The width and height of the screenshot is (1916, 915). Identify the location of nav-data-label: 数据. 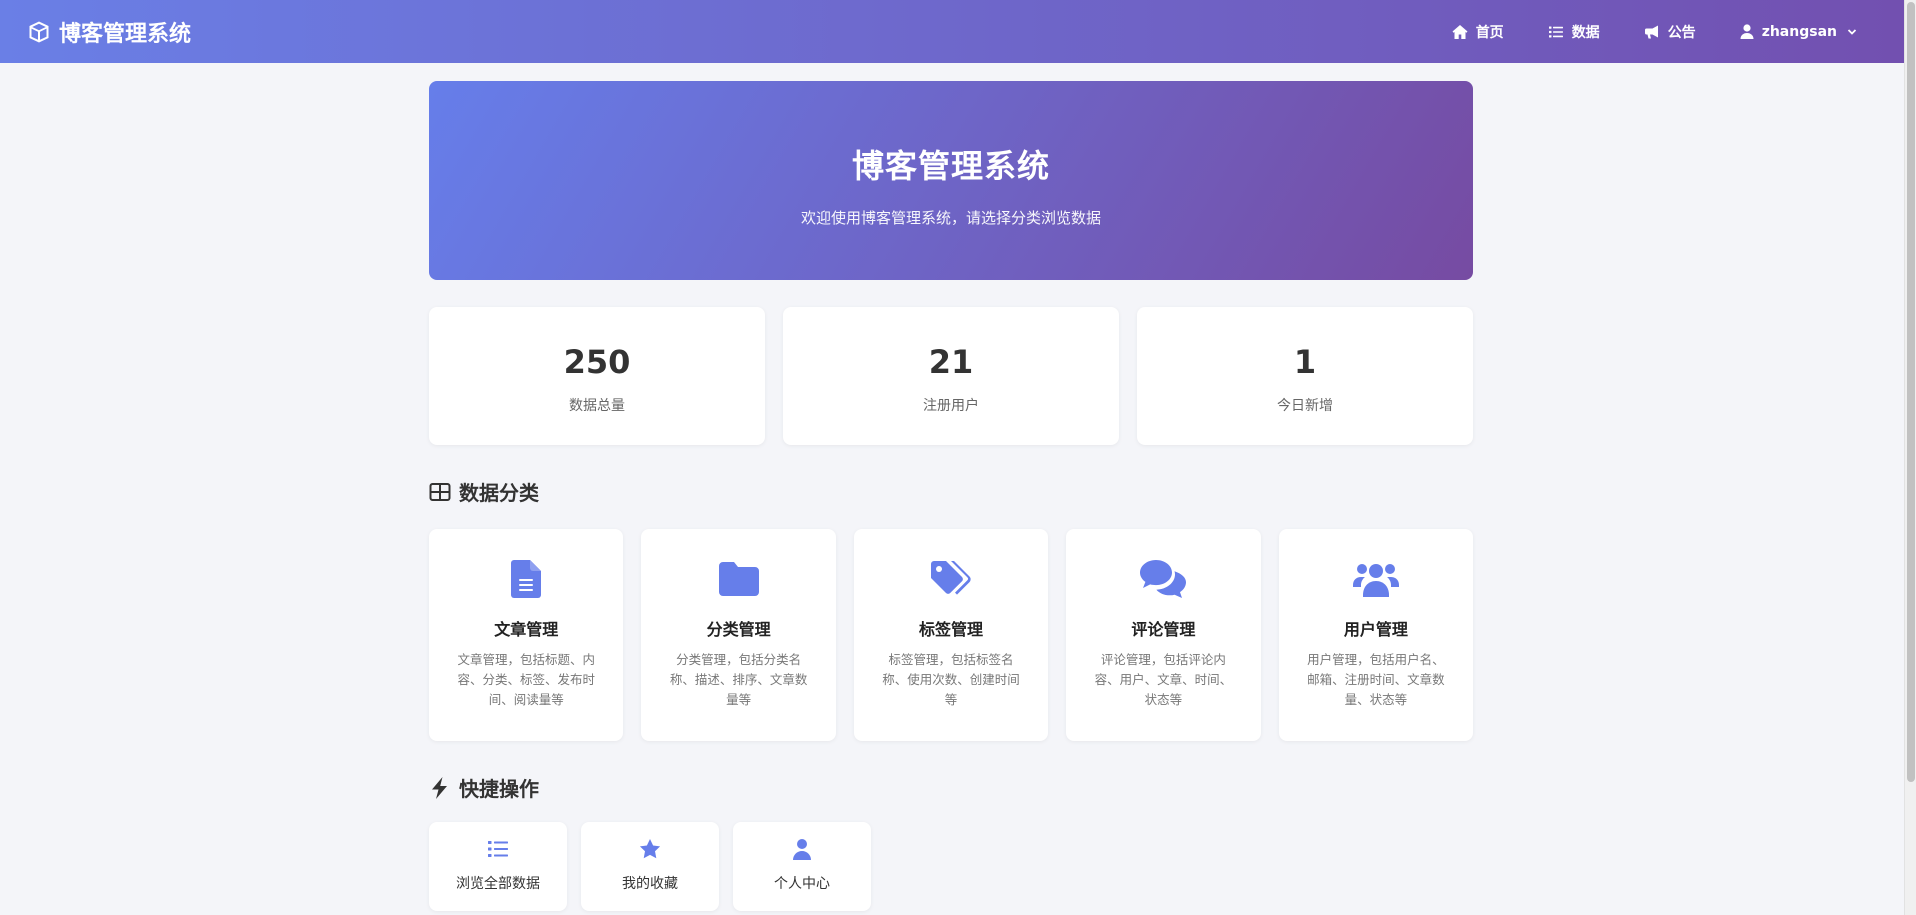
(1585, 32).